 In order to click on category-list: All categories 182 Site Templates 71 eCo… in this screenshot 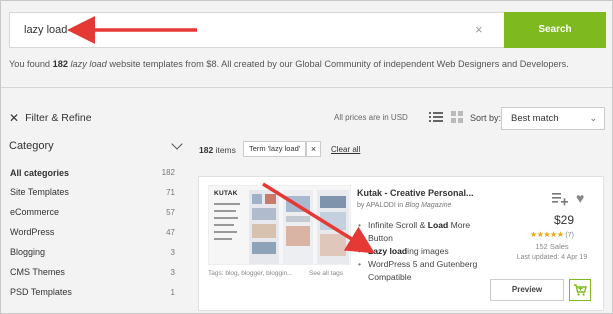, I will do `click(90, 232)`.